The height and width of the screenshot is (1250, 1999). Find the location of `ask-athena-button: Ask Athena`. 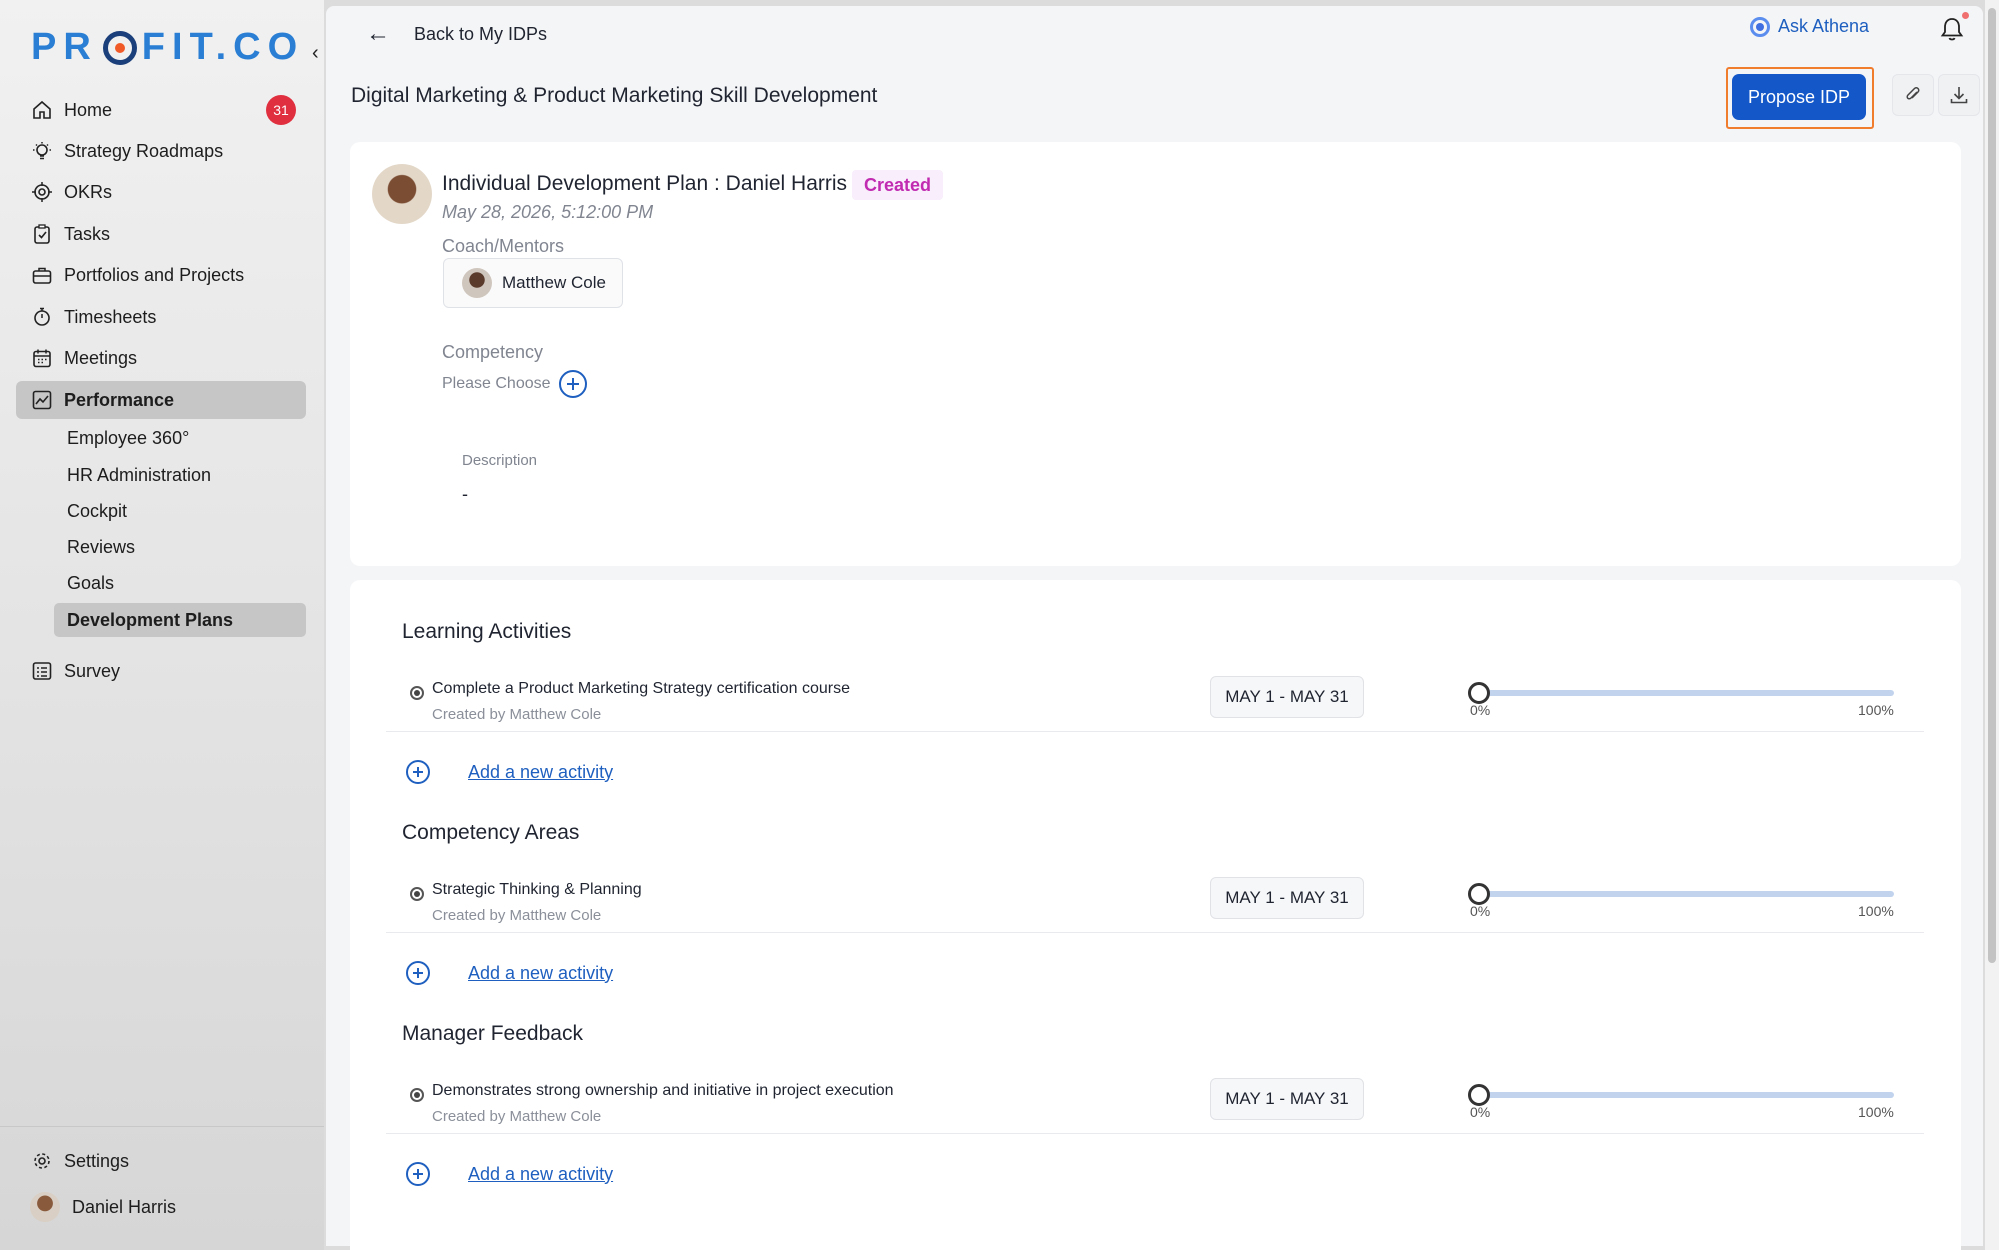

ask-athena-button: Ask Athena is located at coordinates (1809, 26).